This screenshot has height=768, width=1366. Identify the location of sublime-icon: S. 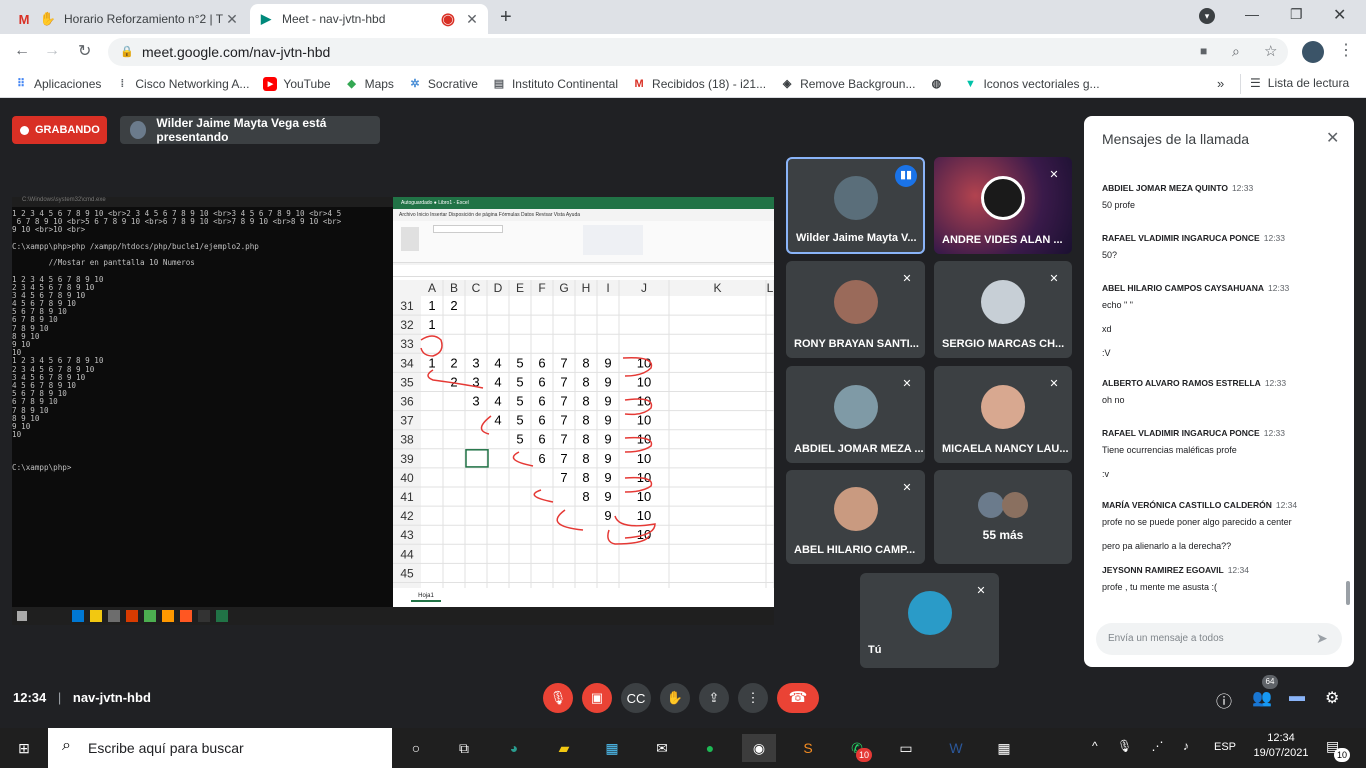
(808, 748).